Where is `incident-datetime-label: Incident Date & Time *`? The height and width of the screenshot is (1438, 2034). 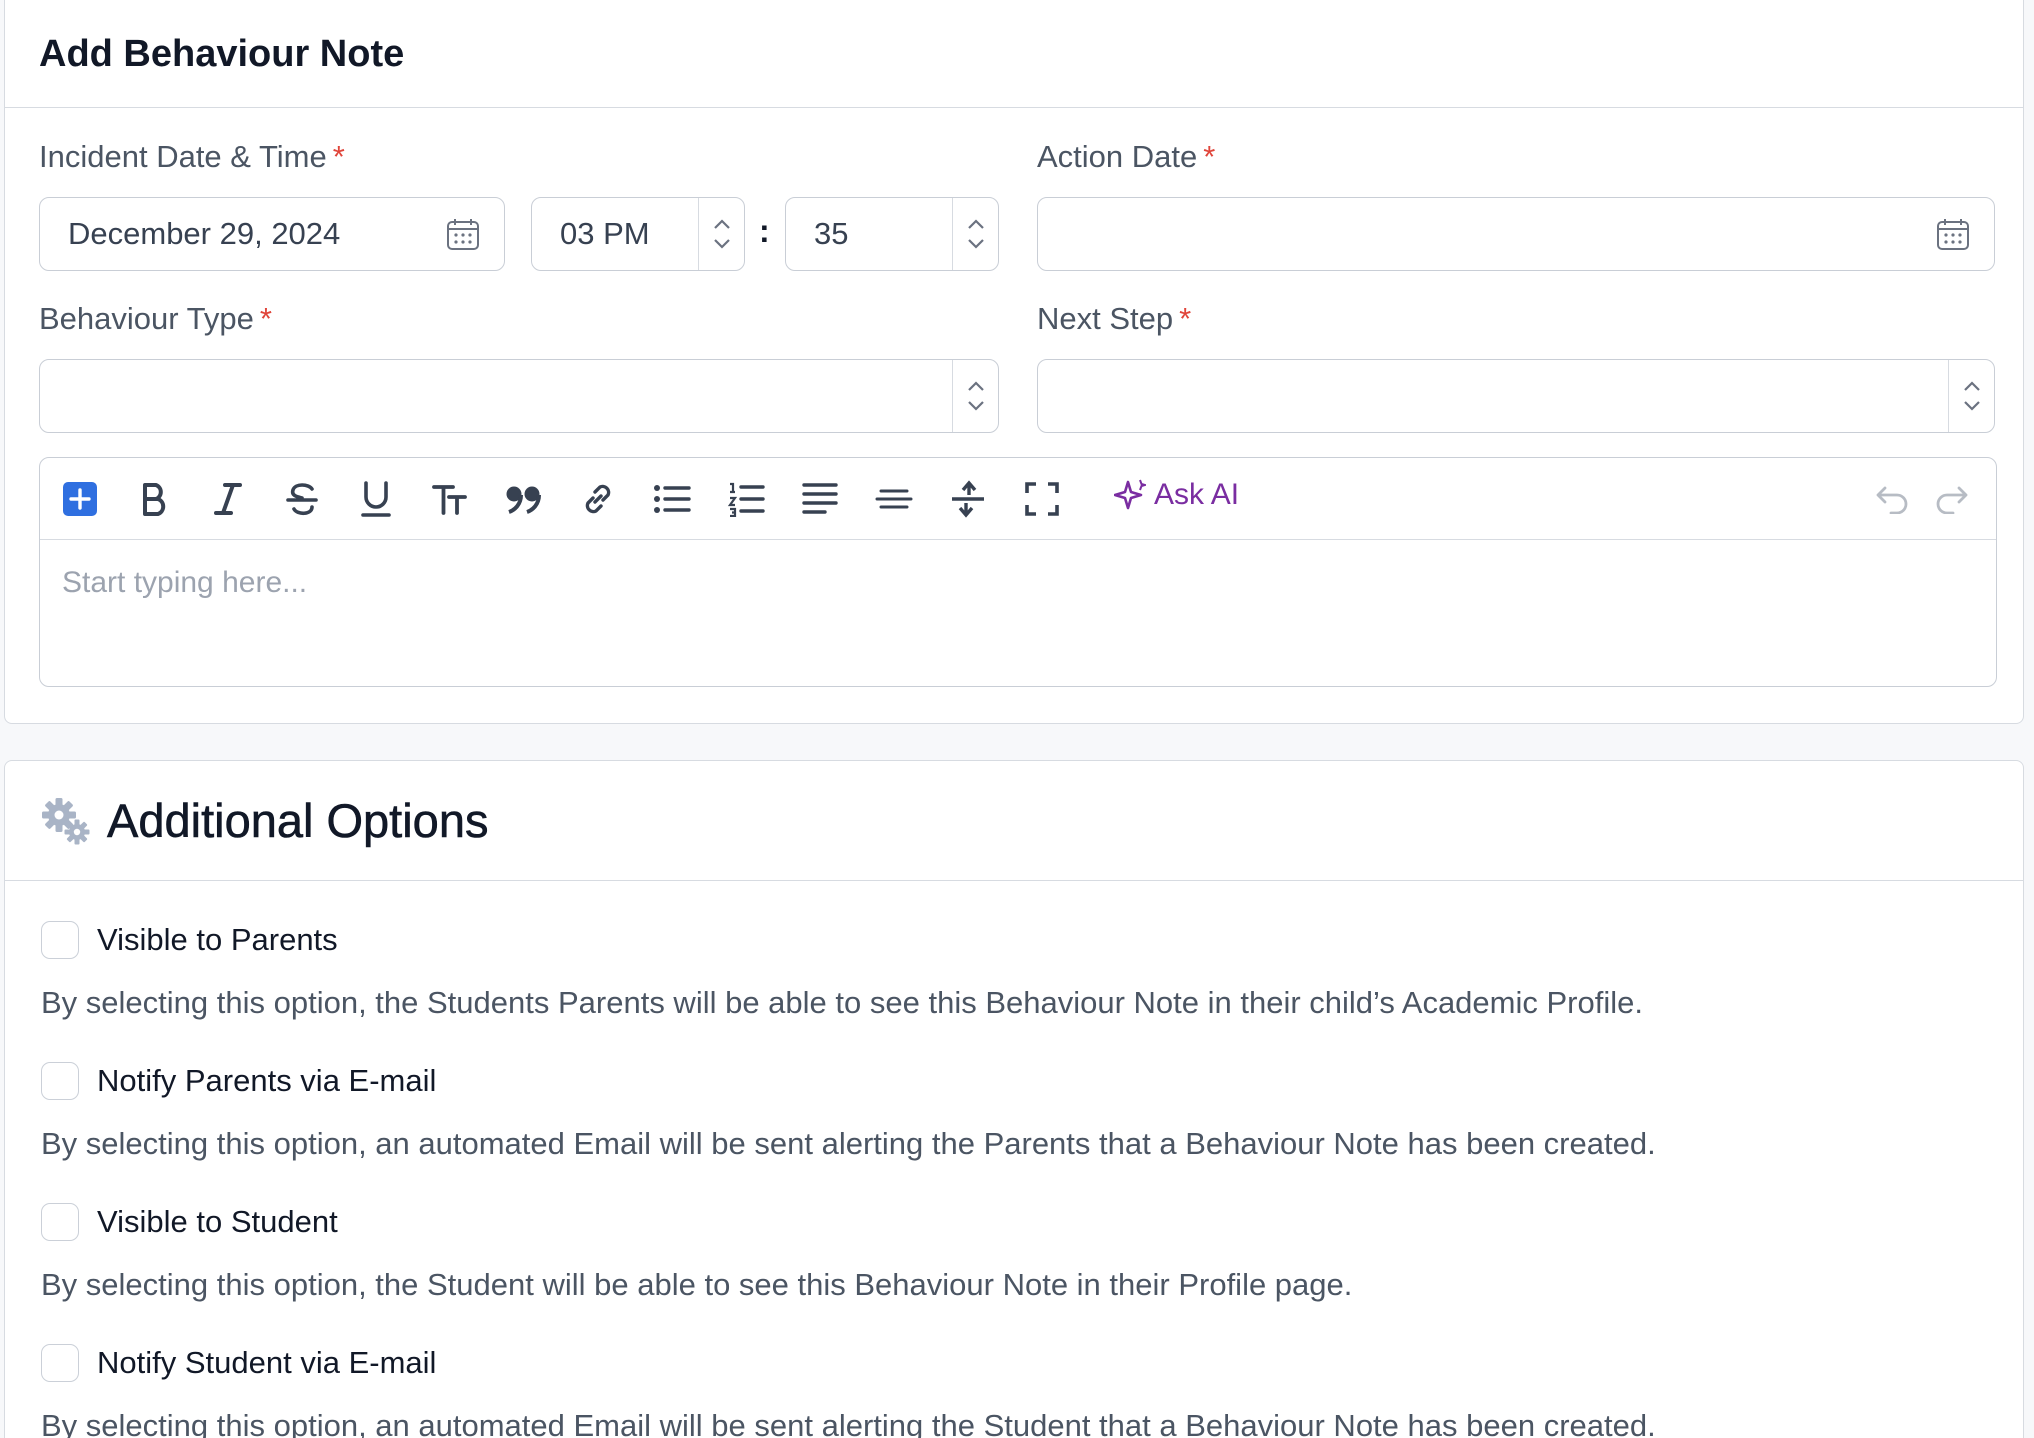 incident-datetime-label: Incident Date & Time * is located at coordinates (192, 157).